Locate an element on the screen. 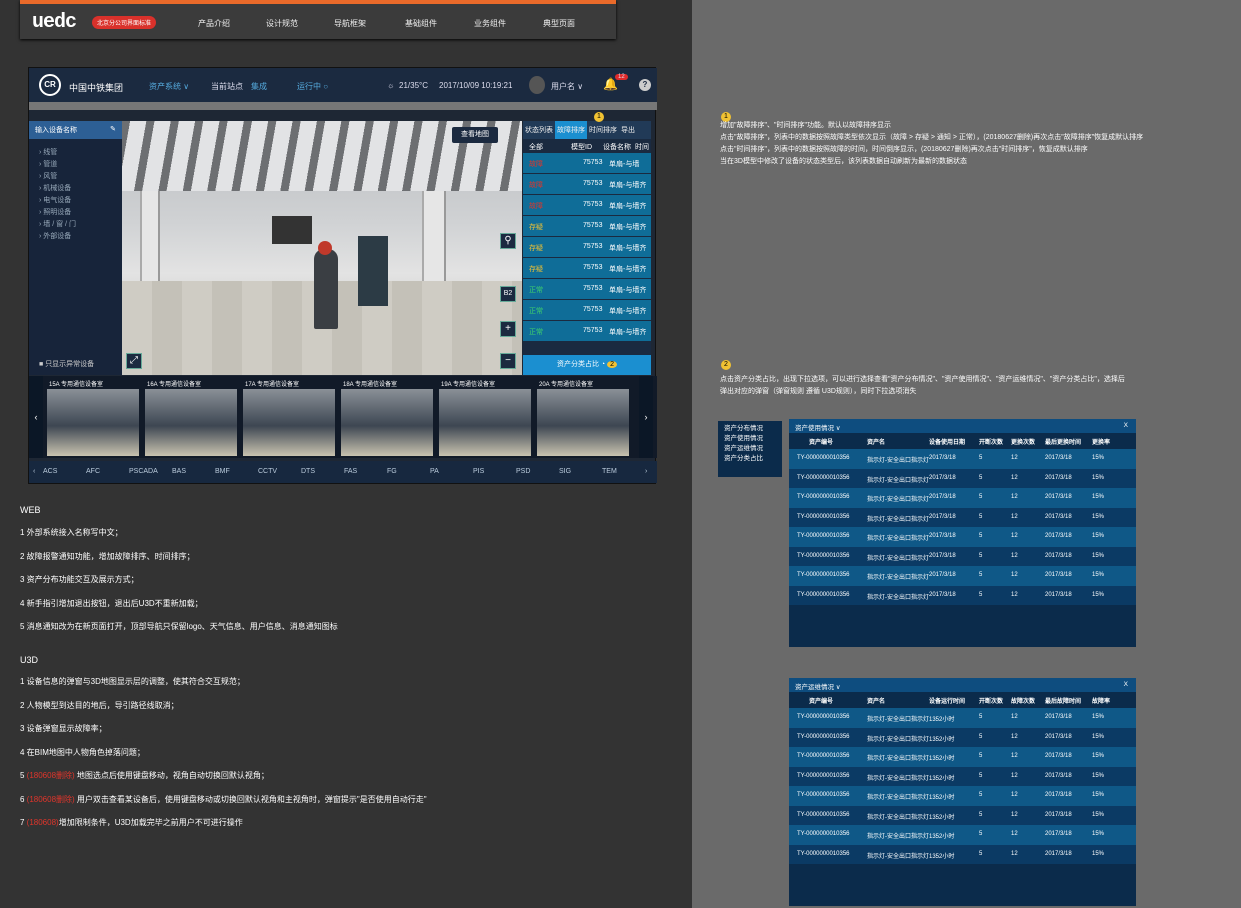 This screenshot has height=908, width=1241. subsystem-psd: PSD is located at coordinates (523, 471).